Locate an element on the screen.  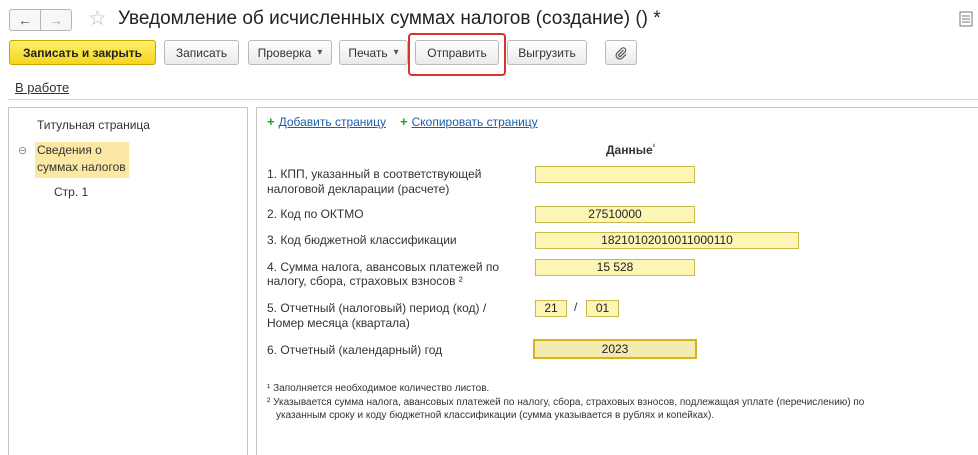
tree-item-tax-sums-line2: суммах налогов is located at coordinates (81, 167).